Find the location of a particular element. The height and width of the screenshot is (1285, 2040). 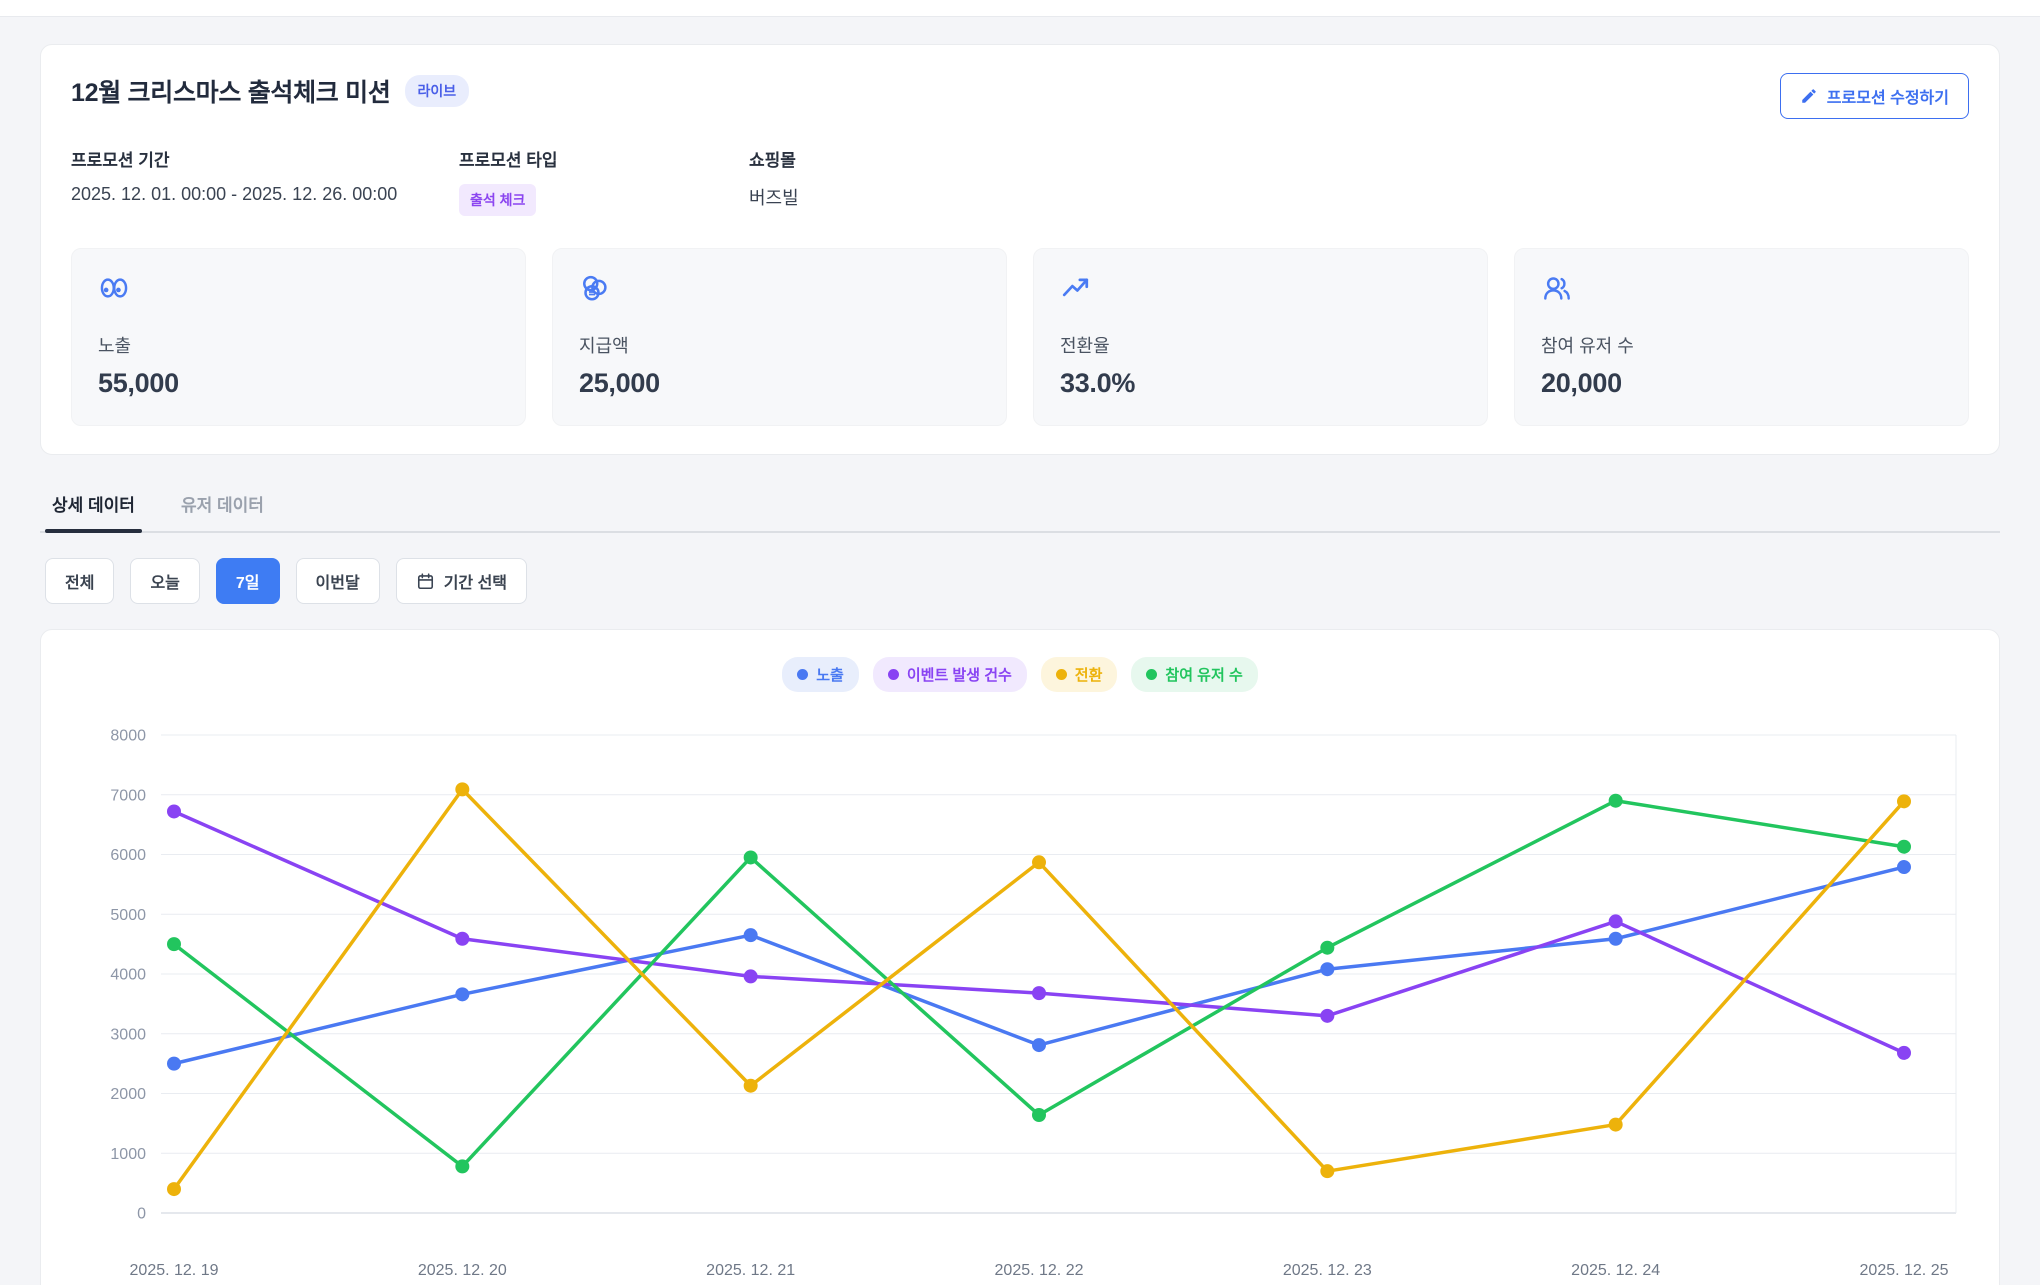

coins-icon is located at coordinates (595, 288).